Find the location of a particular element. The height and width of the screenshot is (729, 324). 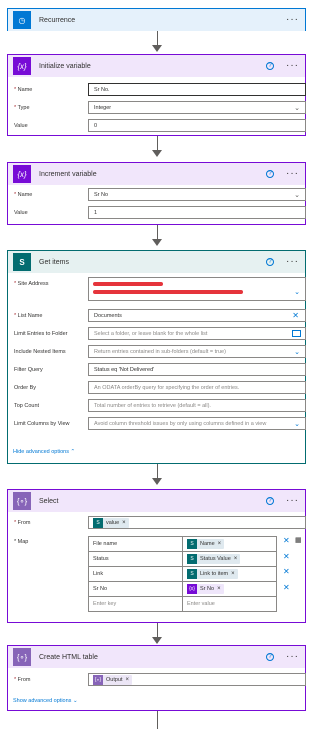

from-input: {∘} Output × is located at coordinates (197, 679).